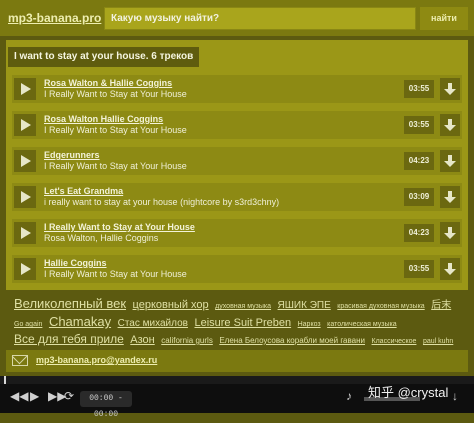 The image size is (474, 423). I want to click on track-artist-link: Edgerunners, so click(72, 155).